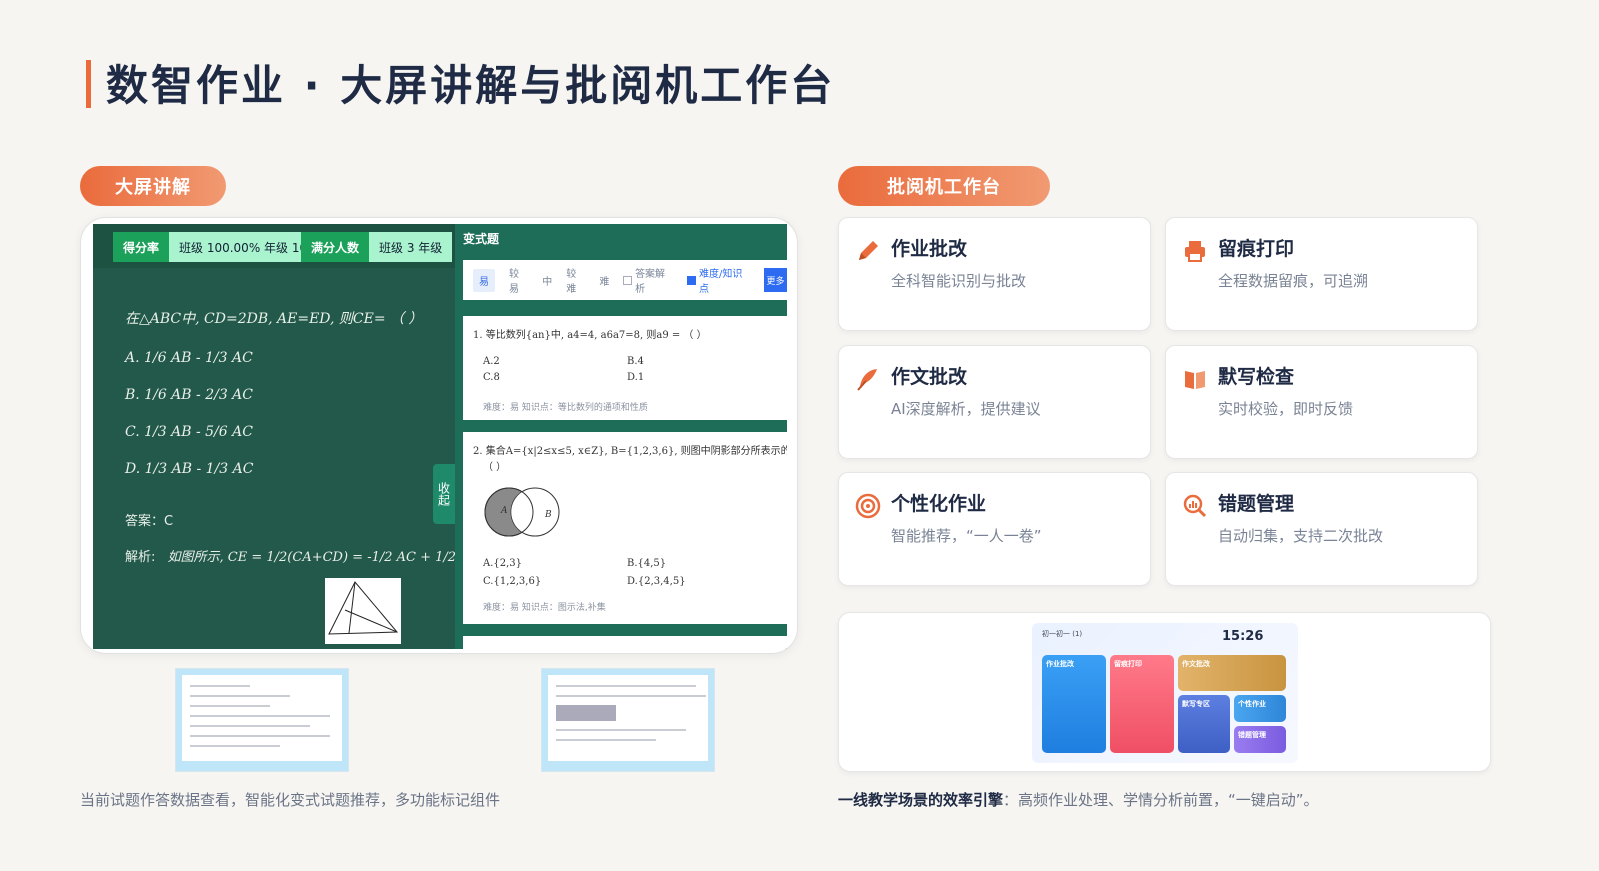 Image resolution: width=1599 pixels, height=871 pixels. What do you see at coordinates (1293, 281) in the screenshot?
I see `card-subtitle: 全程数据留痕，可追溯` at bounding box center [1293, 281].